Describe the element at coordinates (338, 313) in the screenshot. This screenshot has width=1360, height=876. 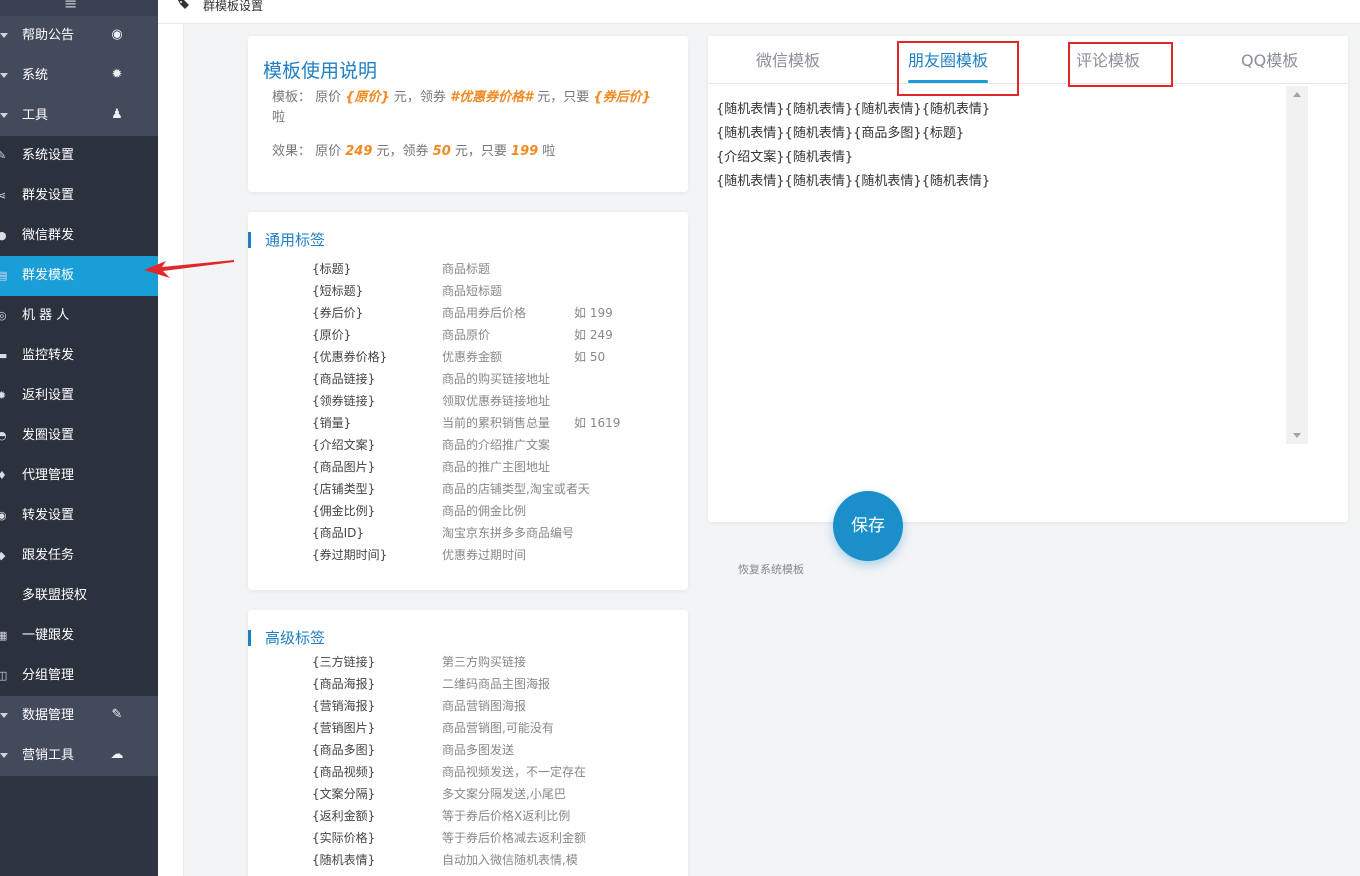
I see `tag-key: {券后价}` at that location.